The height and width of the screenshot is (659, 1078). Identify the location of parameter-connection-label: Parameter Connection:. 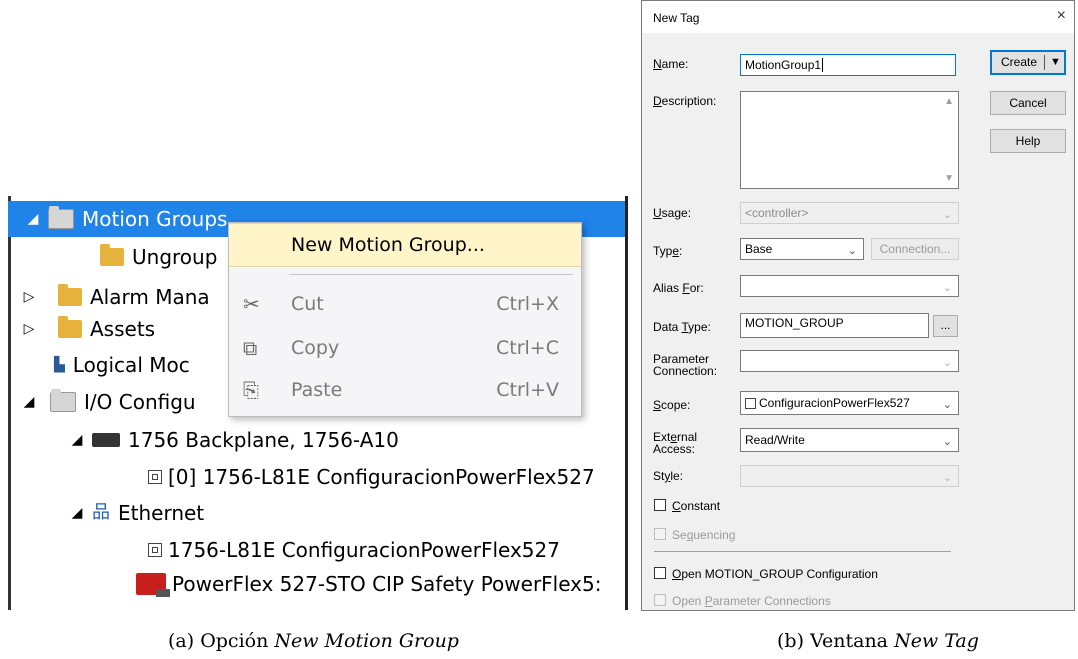
(685, 365).